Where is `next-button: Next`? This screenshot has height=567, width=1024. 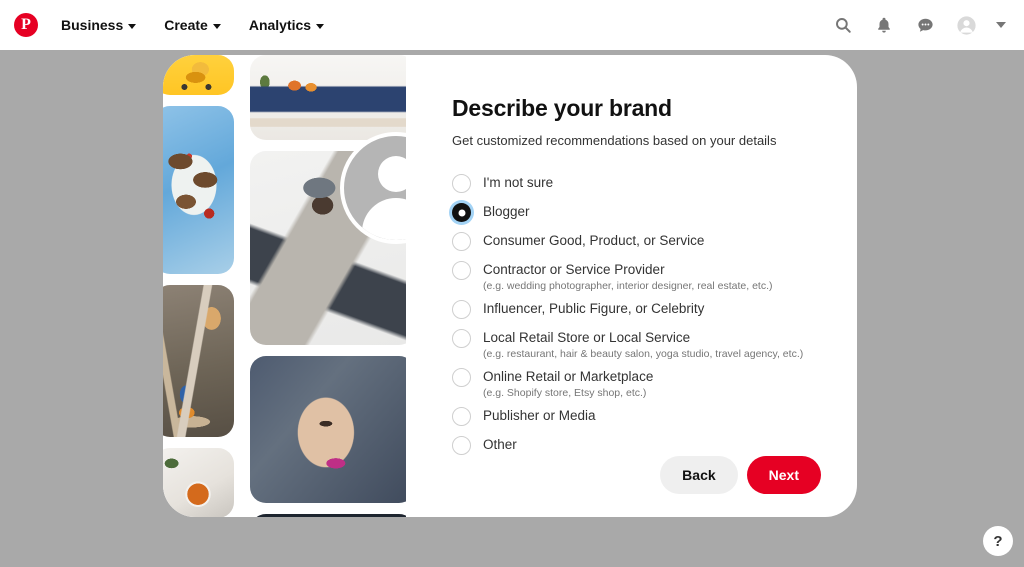
next-button: Next is located at coordinates (783, 475).